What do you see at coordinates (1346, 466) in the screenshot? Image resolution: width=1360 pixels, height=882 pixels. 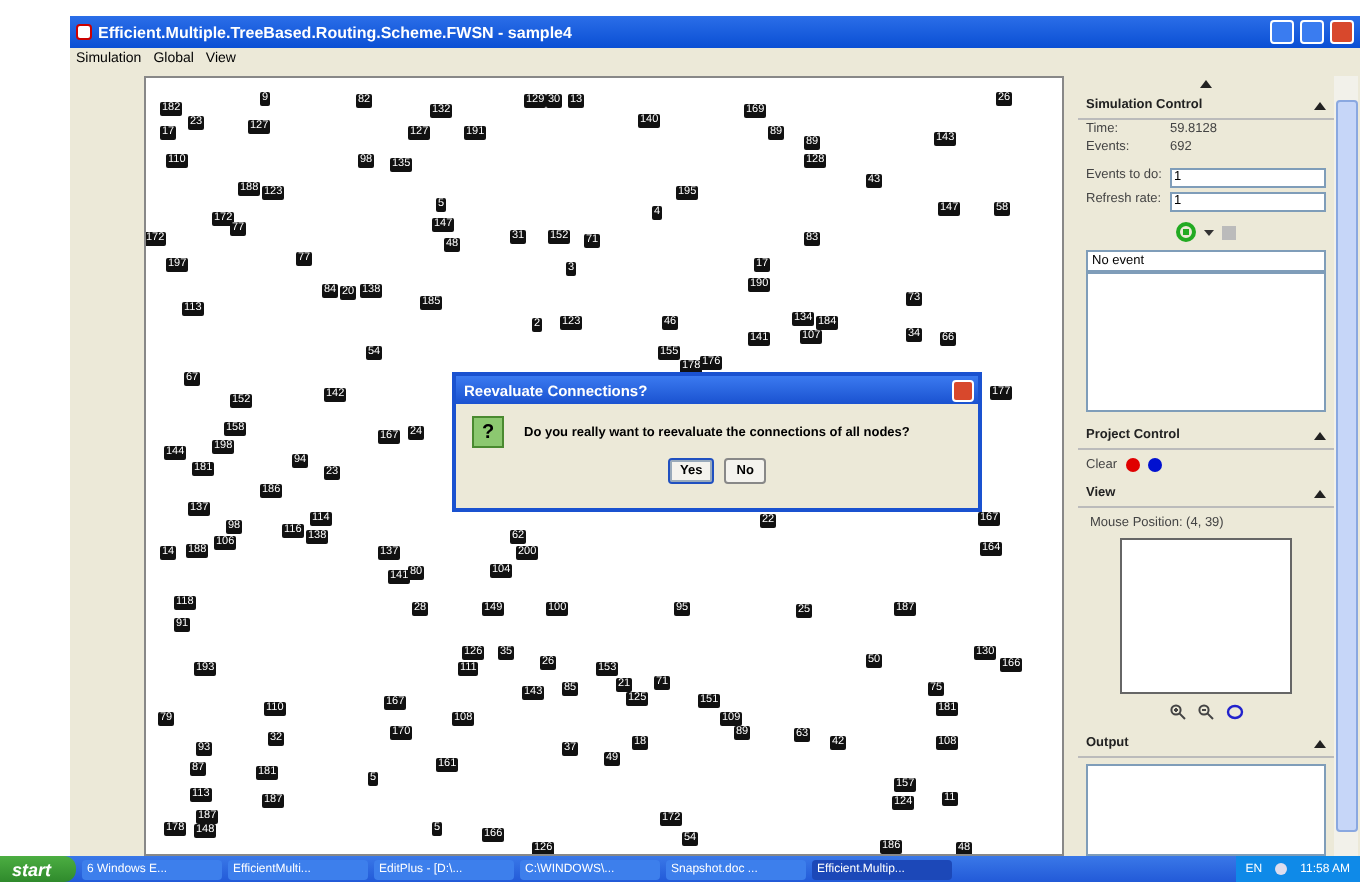 I see `scrollbar` at bounding box center [1346, 466].